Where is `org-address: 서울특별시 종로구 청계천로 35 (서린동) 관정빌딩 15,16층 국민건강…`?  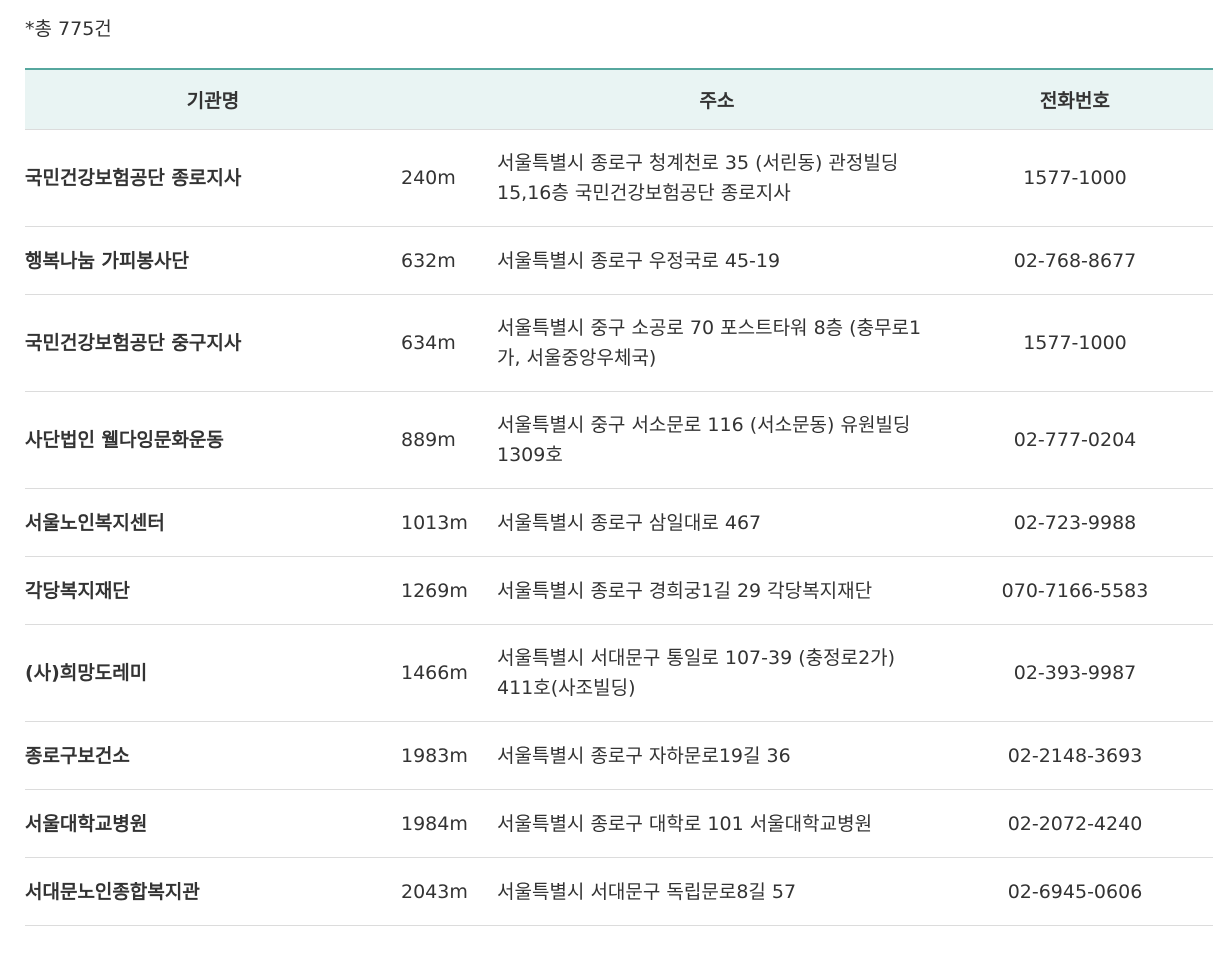 org-address: 서울특별시 종로구 청계천로 35 (서린동) 관정빌딩 15,16층 국민건강… is located at coordinates (717, 178).